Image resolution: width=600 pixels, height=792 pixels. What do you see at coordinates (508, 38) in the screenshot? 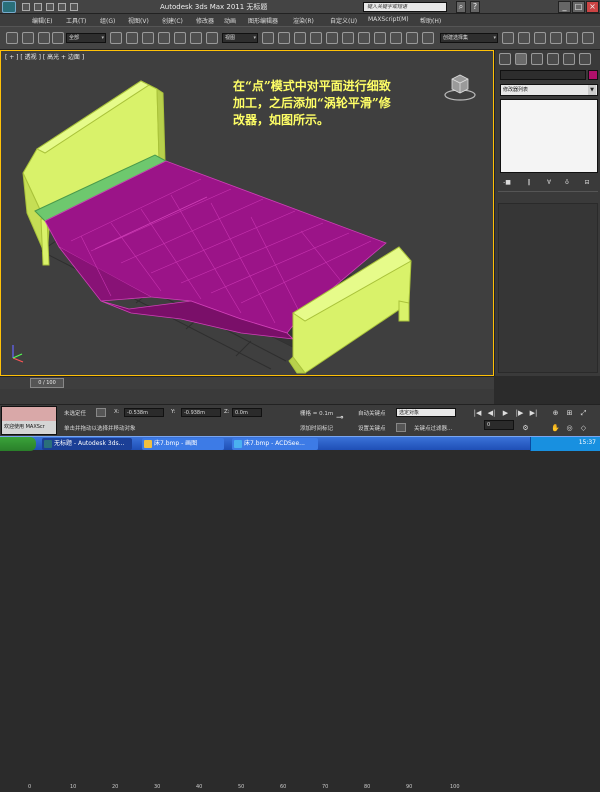
I see `curve-editor-icon` at bounding box center [508, 38].